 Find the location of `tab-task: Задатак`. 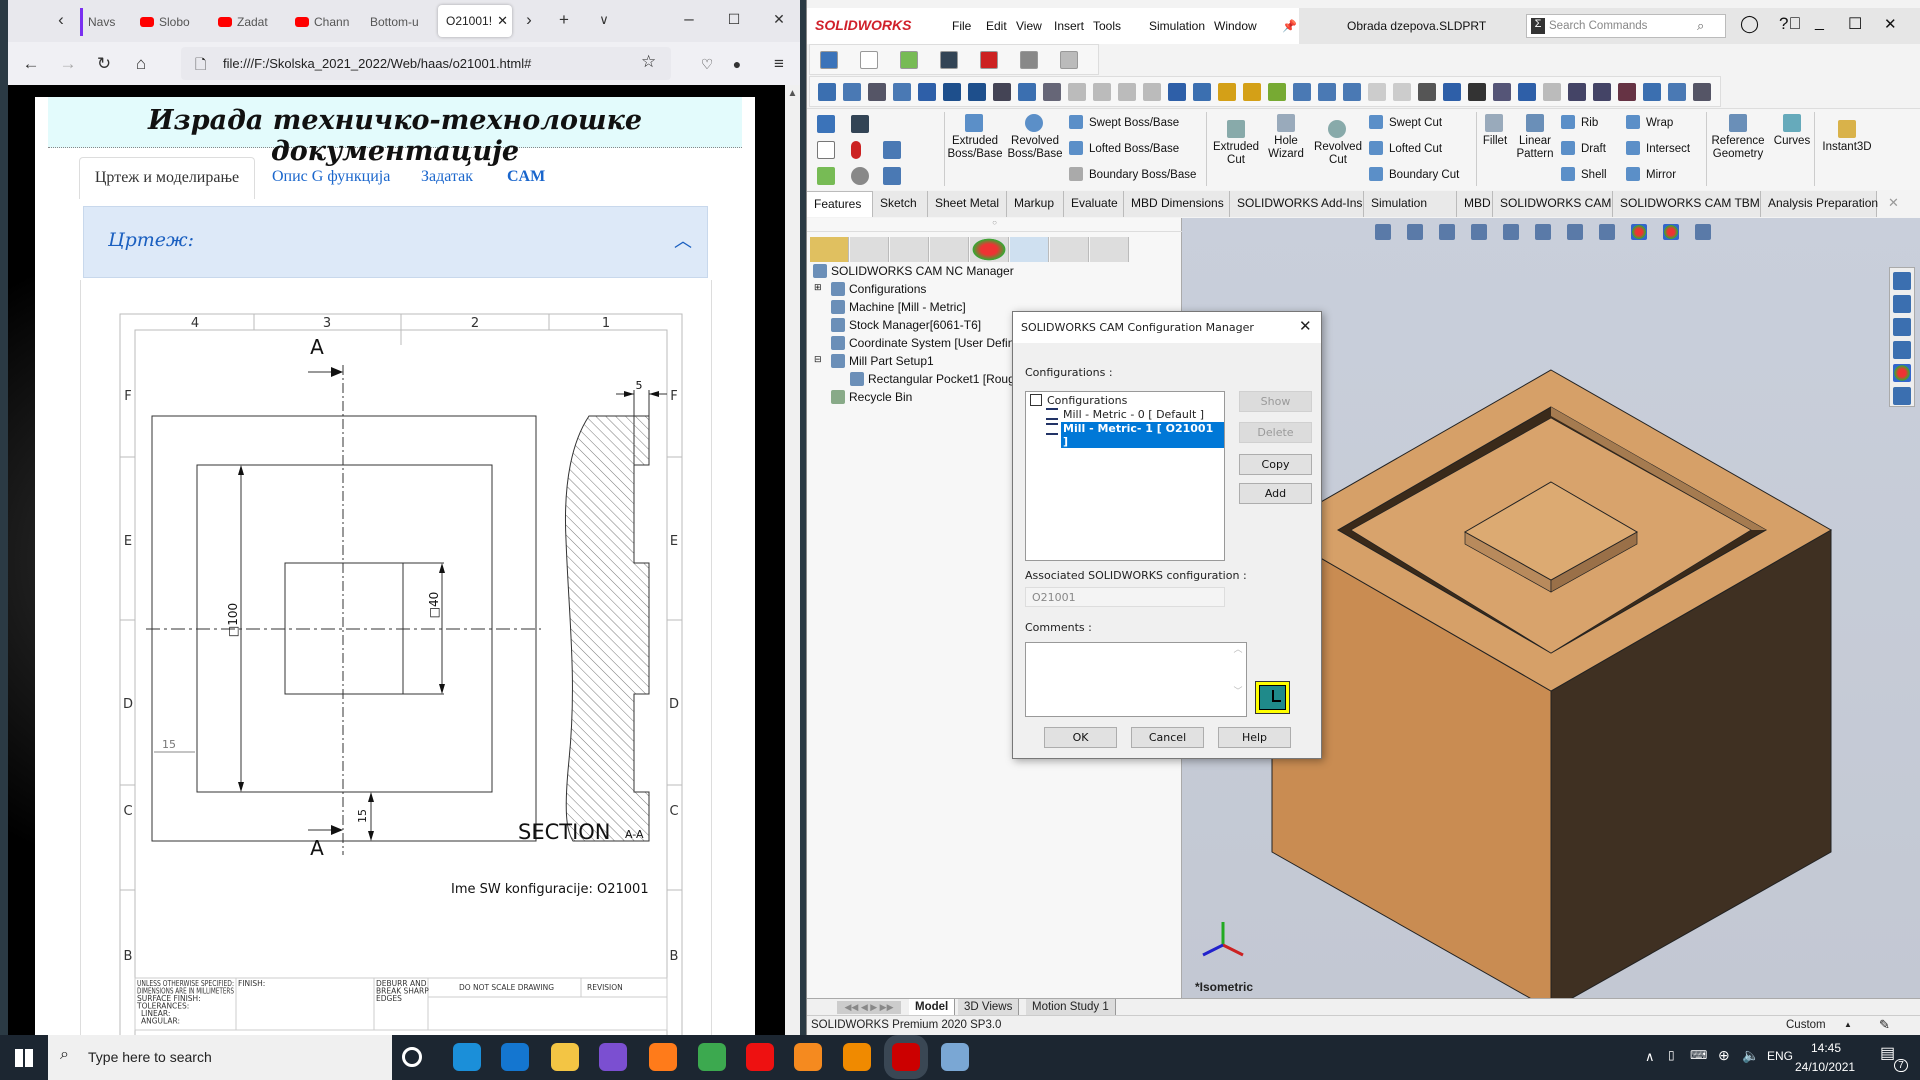

tab-task: Задатак is located at coordinates (447, 178).